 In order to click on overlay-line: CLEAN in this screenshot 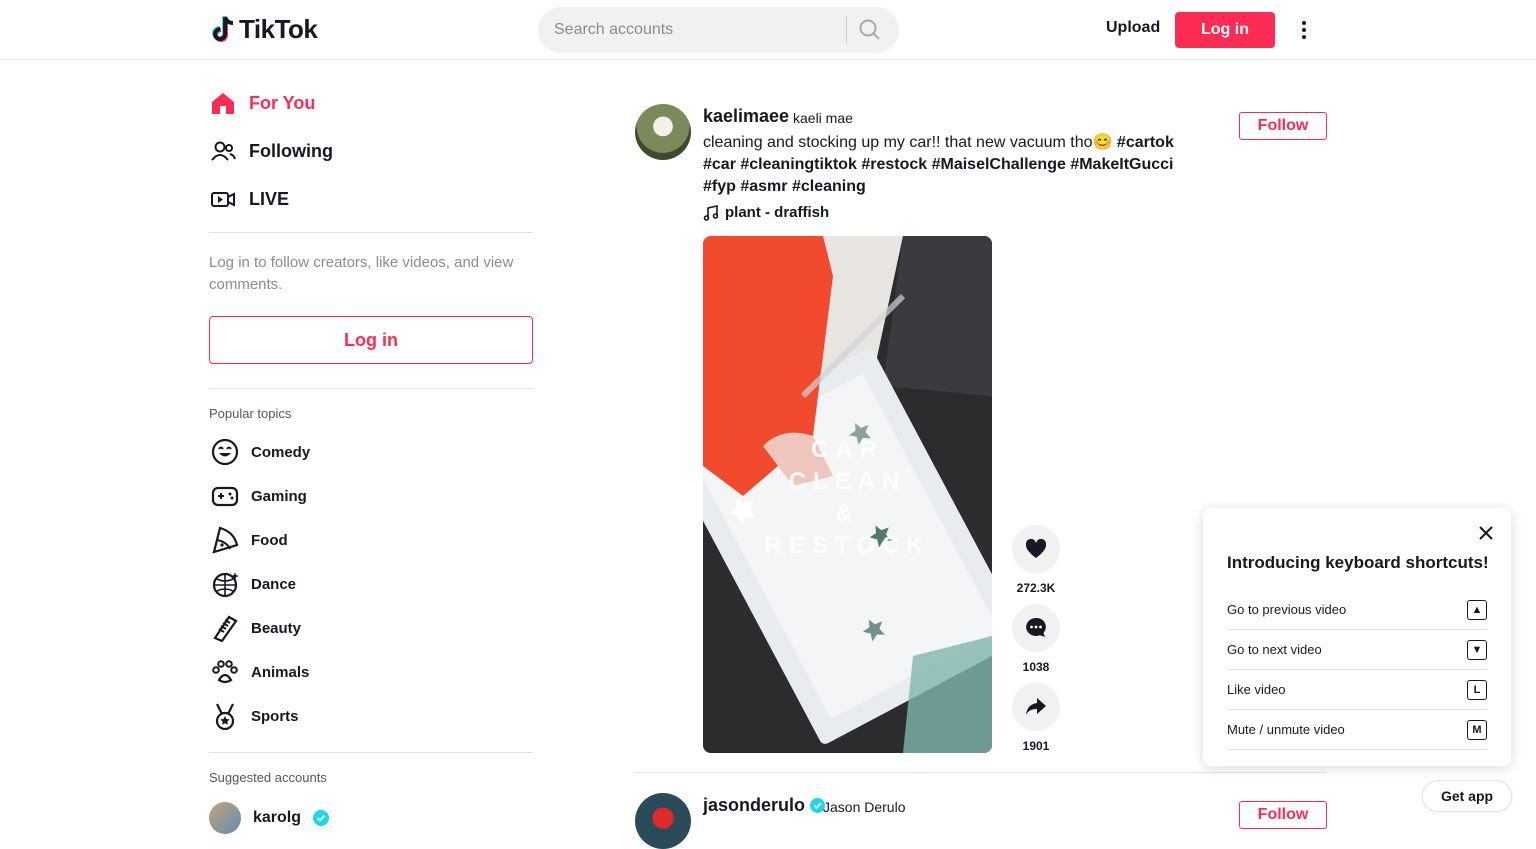, I will do `click(847, 481)`.